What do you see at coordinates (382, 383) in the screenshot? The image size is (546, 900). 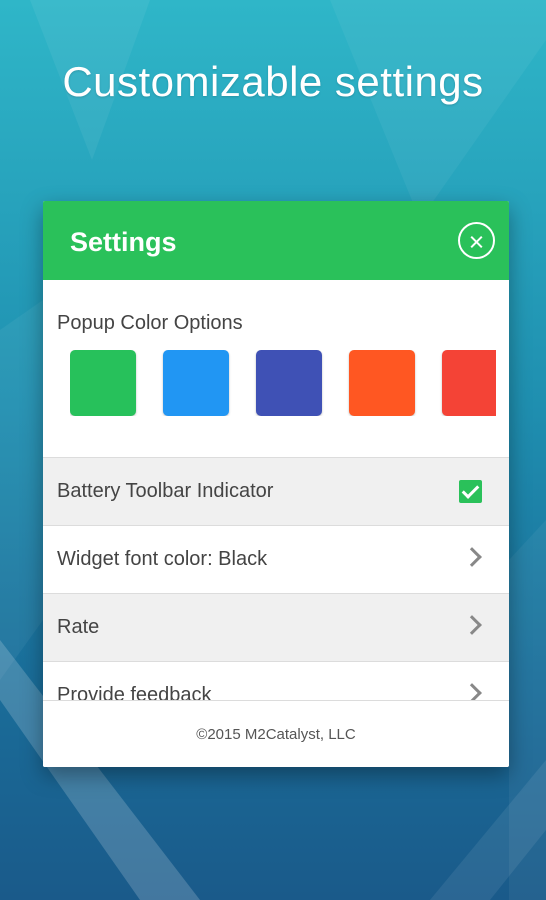 I see `color-swatch-orange` at bounding box center [382, 383].